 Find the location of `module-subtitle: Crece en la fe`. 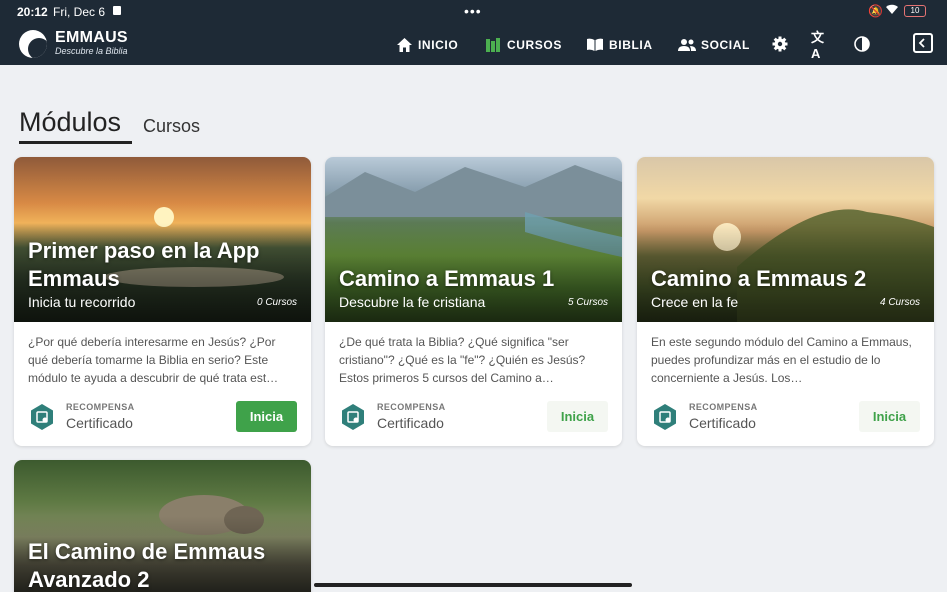

module-subtitle: Crece en la fe is located at coordinates (695, 302).